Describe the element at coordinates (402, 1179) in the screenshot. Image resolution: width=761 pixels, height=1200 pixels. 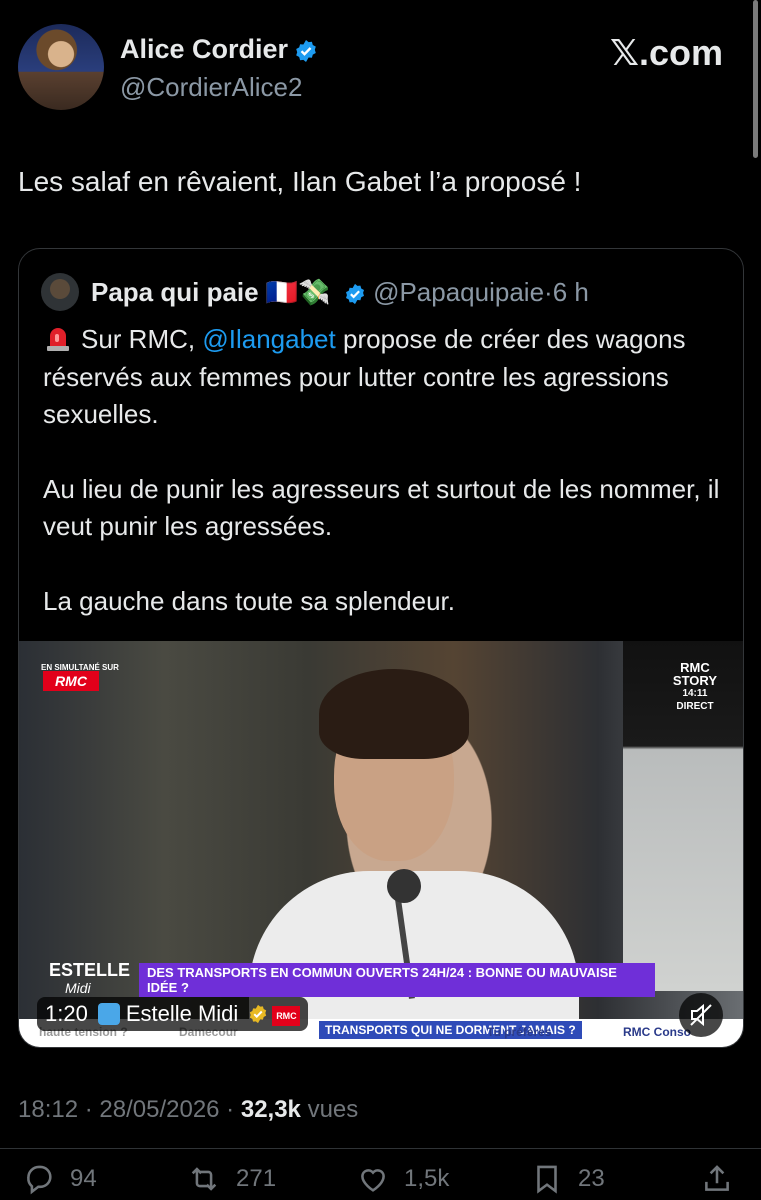
I see `like-button: 1,5k` at that location.